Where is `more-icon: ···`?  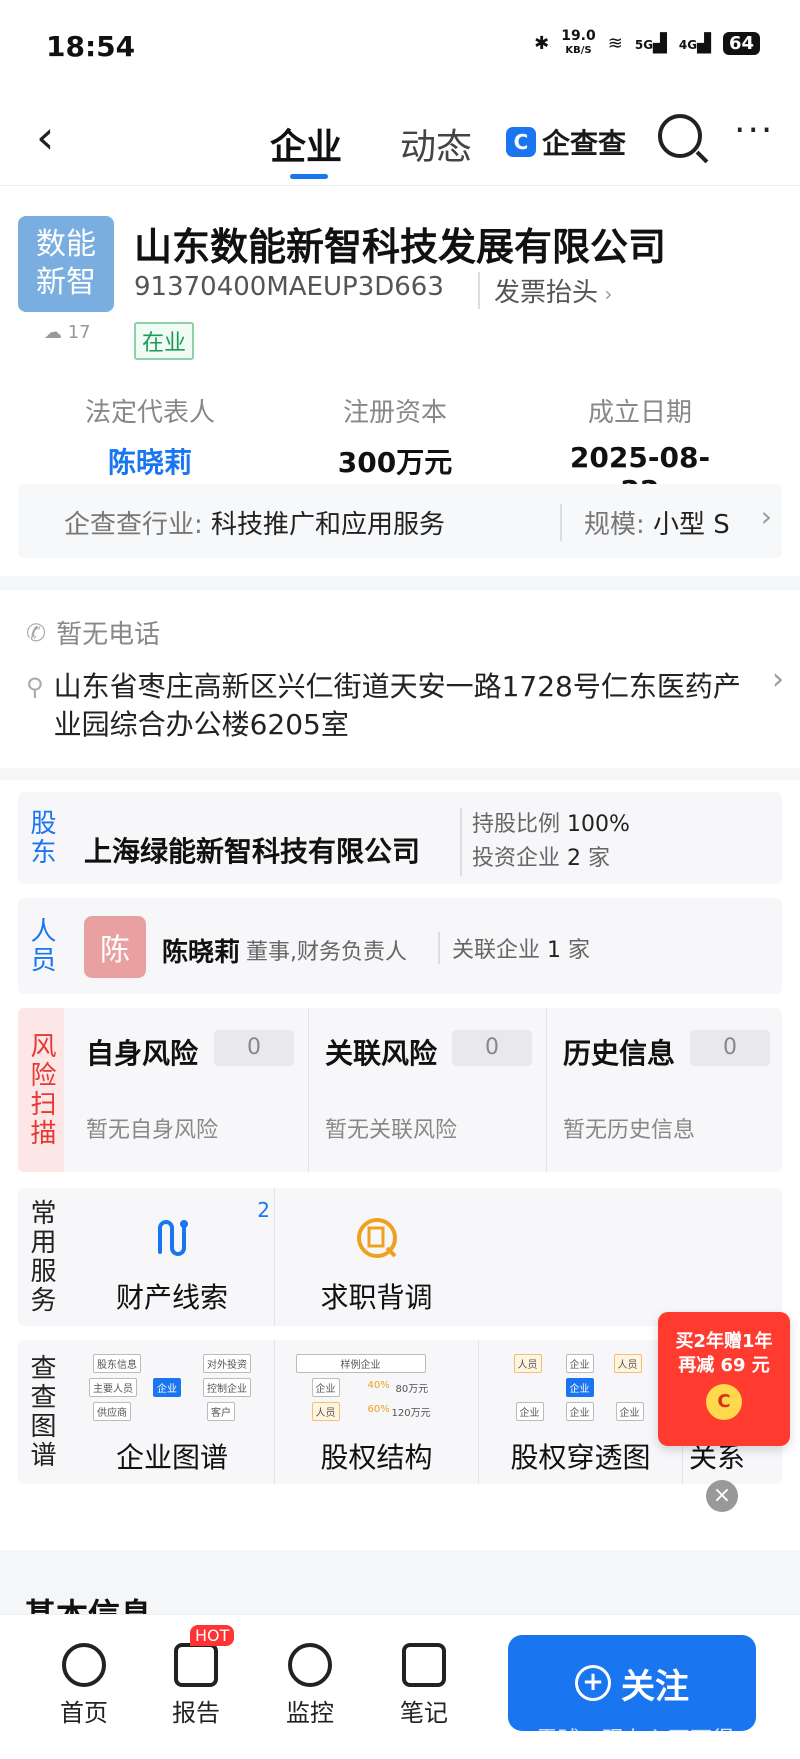 more-icon: ··· is located at coordinates (754, 130).